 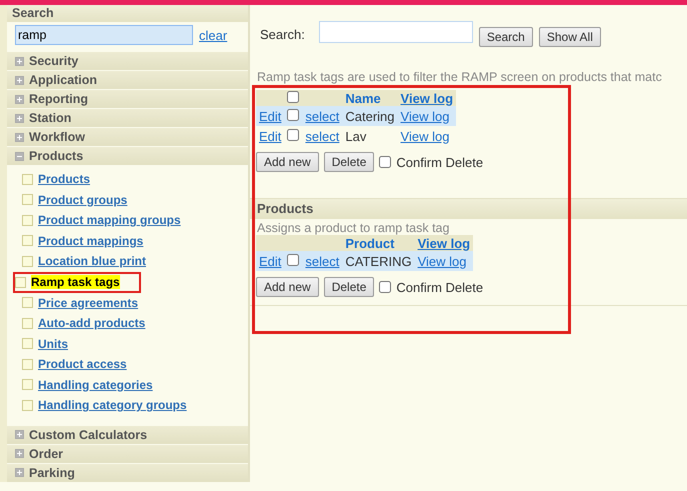 I want to click on menu-link: Handling category groups, so click(x=112, y=405).